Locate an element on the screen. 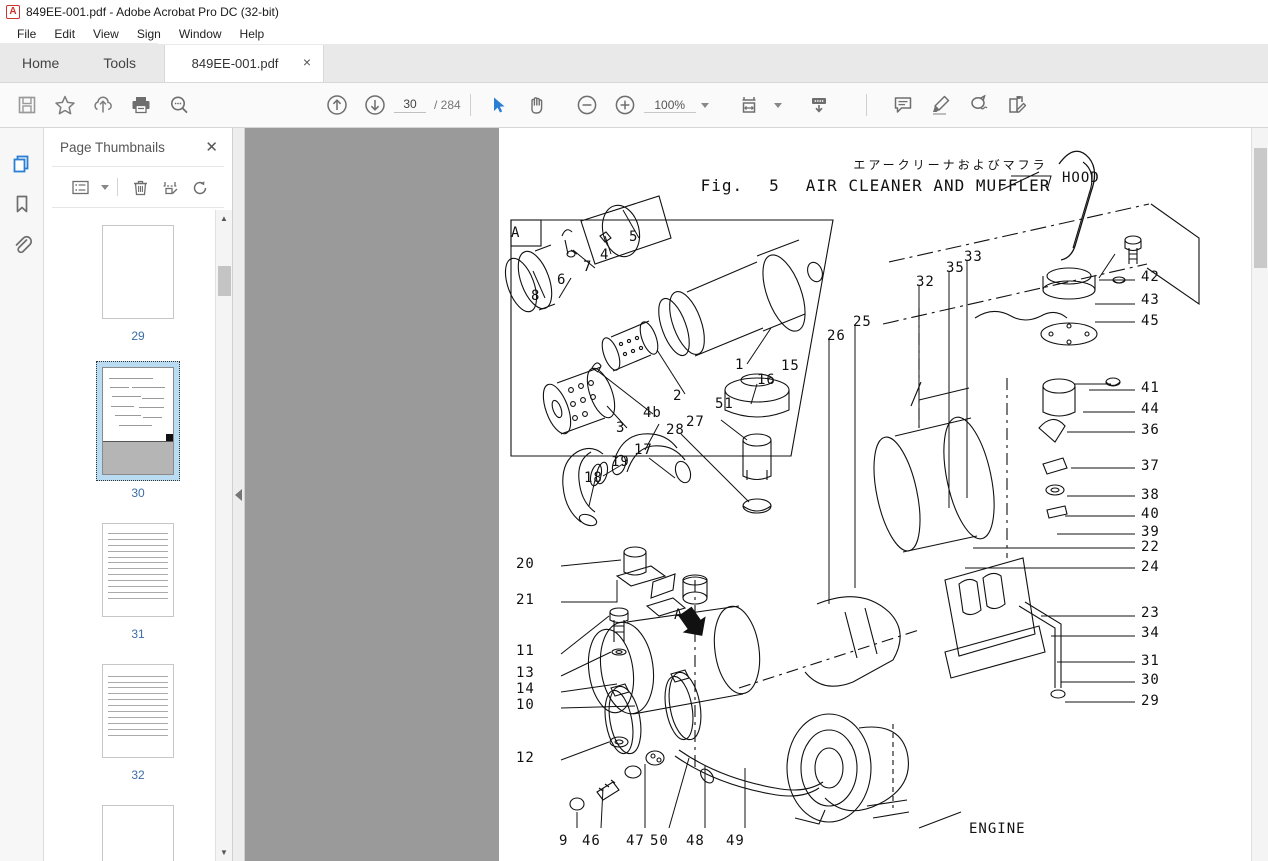 The width and height of the screenshot is (1268, 861). callout-47: 47 is located at coordinates (635, 841).